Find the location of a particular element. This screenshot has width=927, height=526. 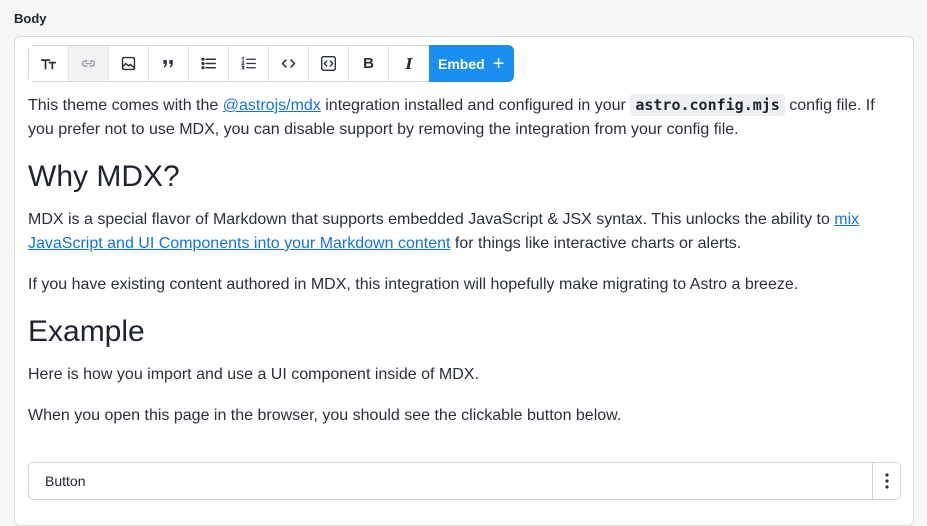

link-button is located at coordinates (89, 63).